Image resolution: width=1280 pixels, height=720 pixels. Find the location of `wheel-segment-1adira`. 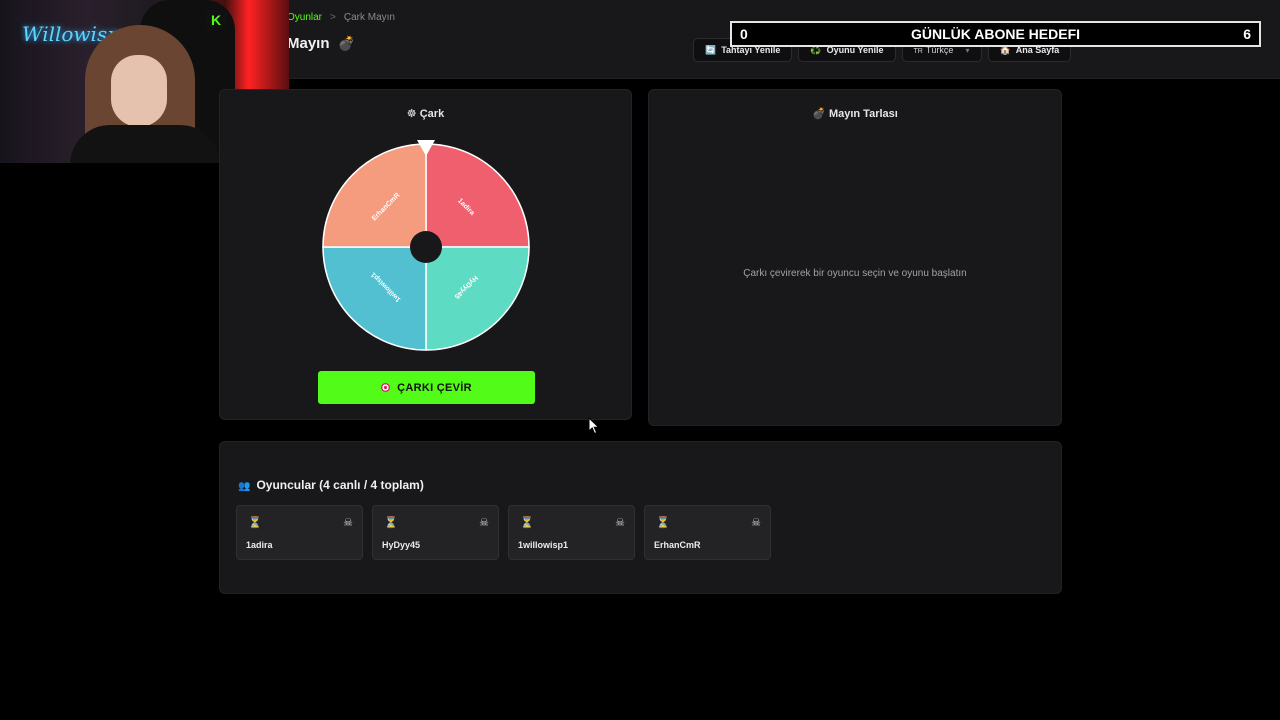

wheel-segment-1adira is located at coordinates (477, 195).